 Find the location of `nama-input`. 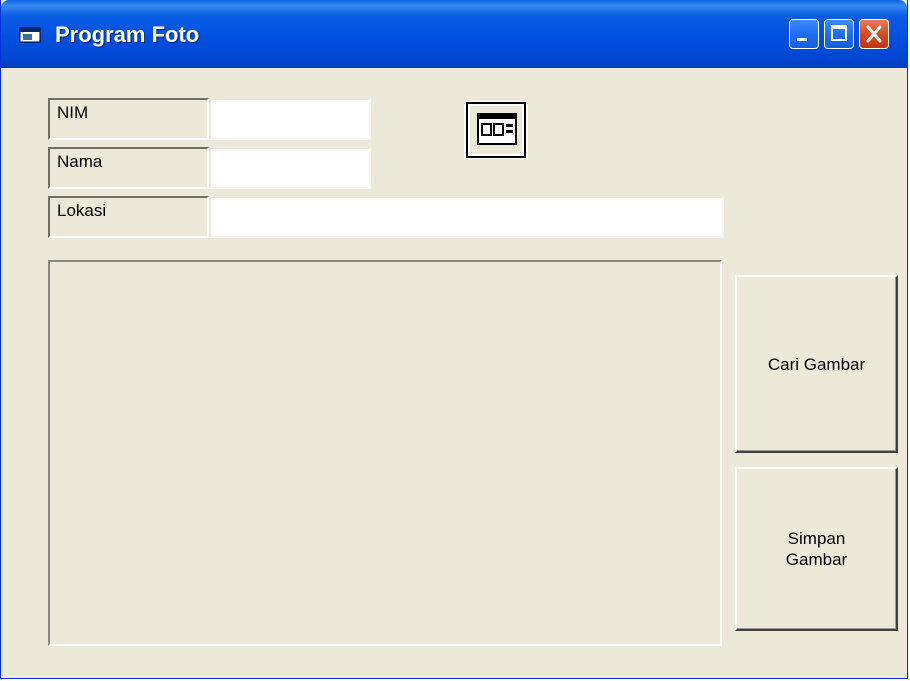

nama-input is located at coordinates (290, 168).